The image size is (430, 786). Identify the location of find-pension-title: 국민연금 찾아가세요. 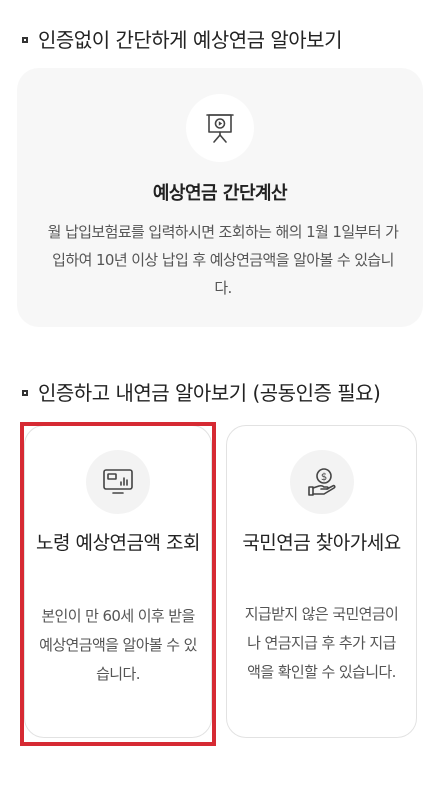
(321, 543).